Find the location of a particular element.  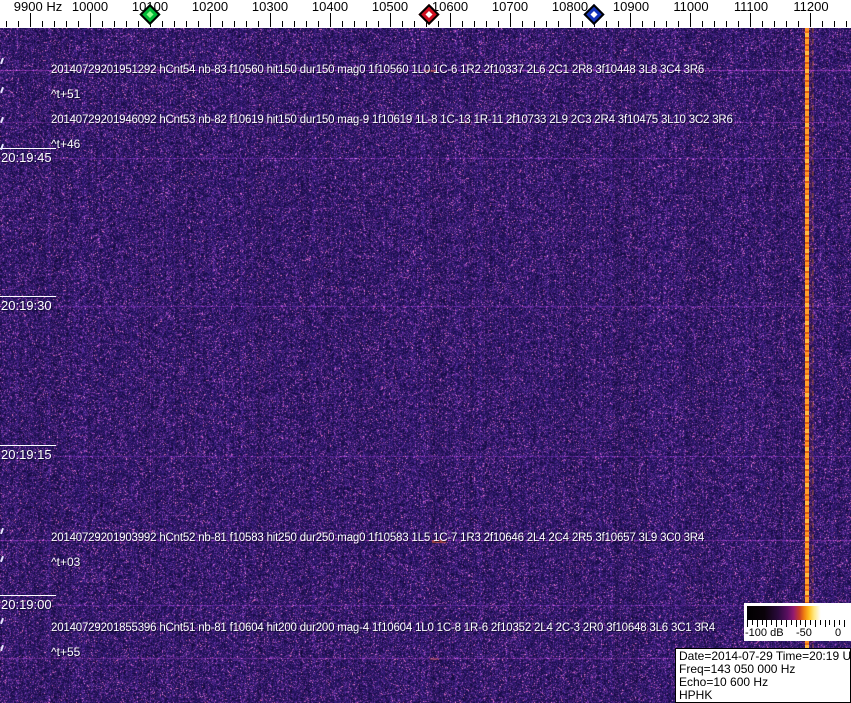

freq-tick-label: 11000 is located at coordinates (691, 7).